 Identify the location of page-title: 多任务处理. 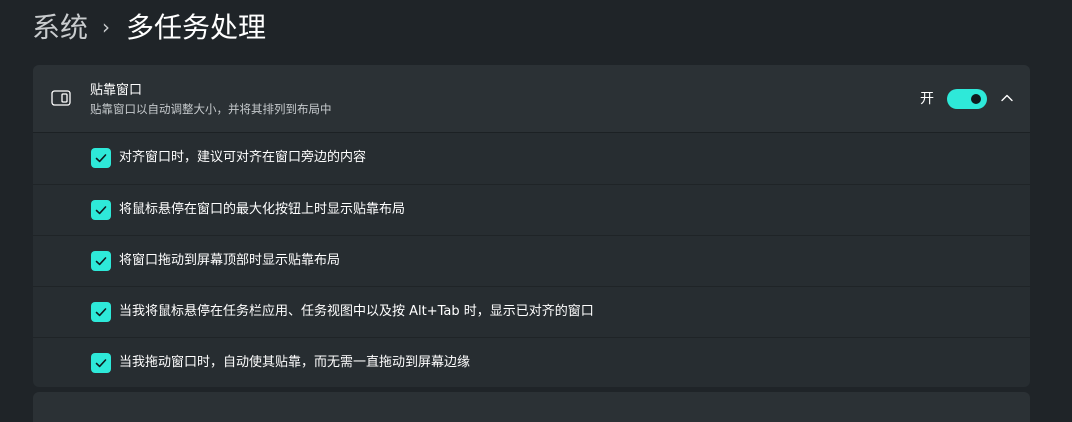
(196, 27).